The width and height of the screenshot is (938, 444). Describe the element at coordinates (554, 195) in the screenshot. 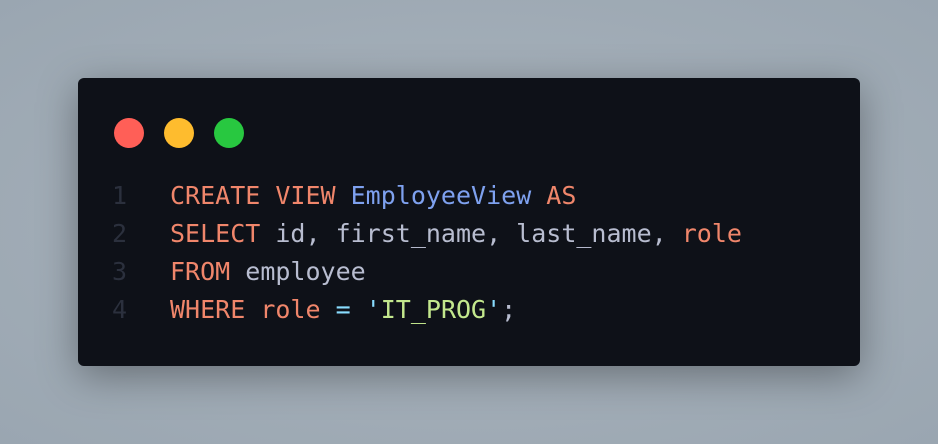

I see `code-token-keyword: AS` at that location.